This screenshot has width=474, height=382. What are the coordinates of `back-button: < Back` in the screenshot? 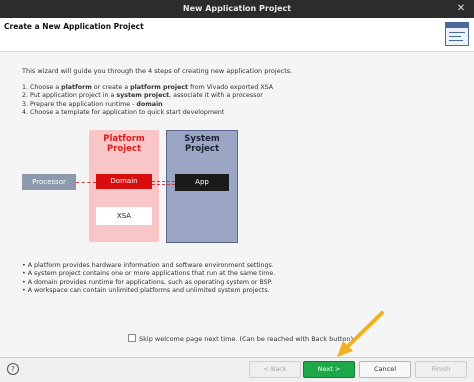 It's located at (275, 369).